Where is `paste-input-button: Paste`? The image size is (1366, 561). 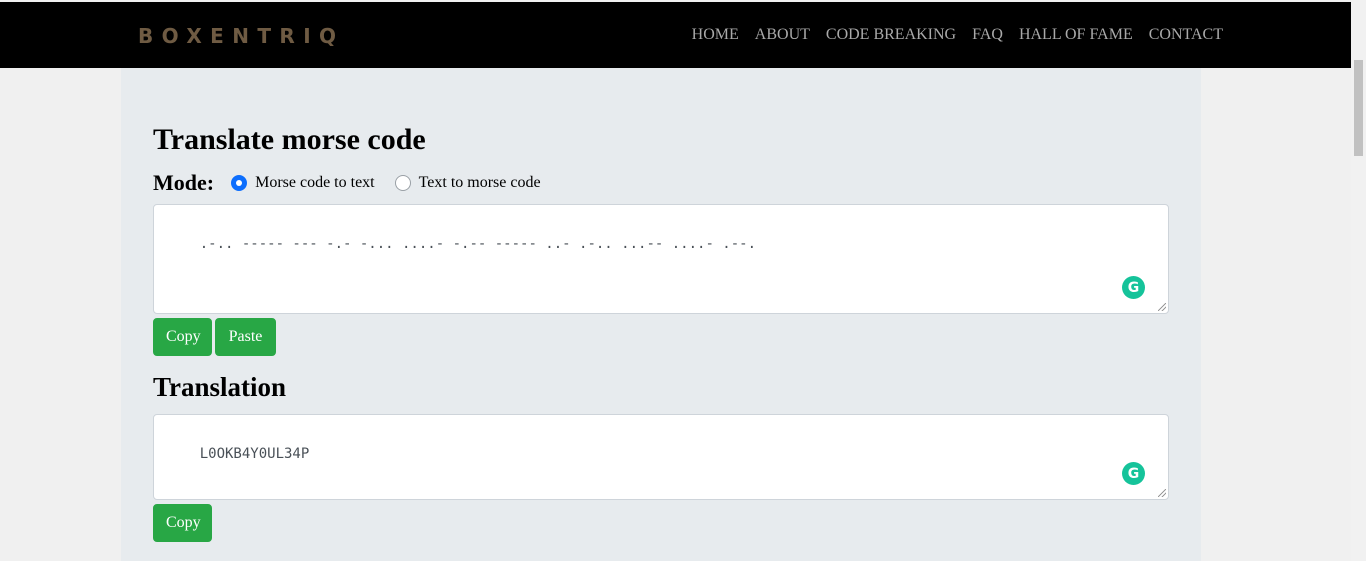
paste-input-button: Paste is located at coordinates (245, 337).